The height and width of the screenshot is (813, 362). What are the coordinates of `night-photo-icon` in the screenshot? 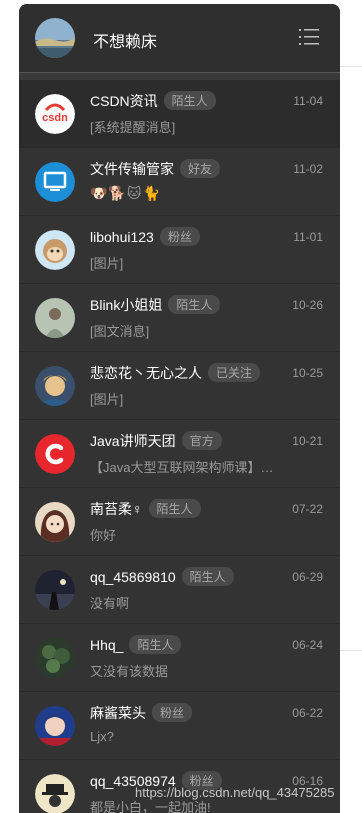 It's located at (55, 590).